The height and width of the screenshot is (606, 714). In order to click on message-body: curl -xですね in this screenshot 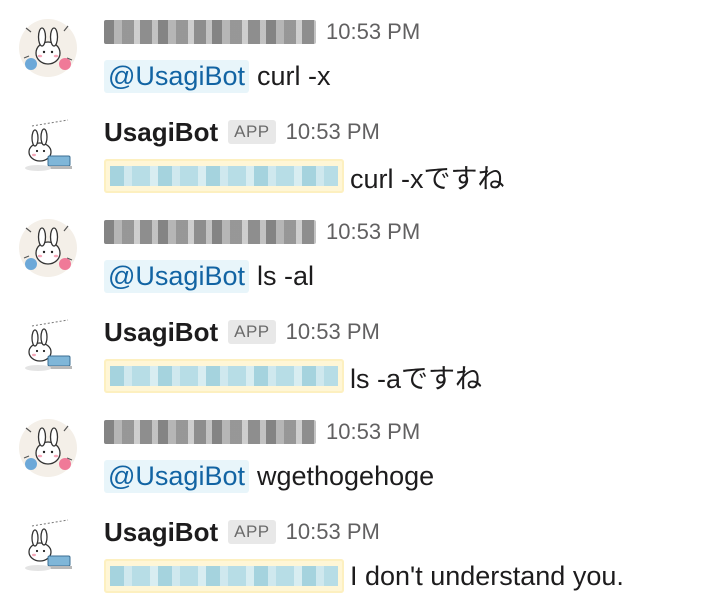, I will do `click(304, 176)`.